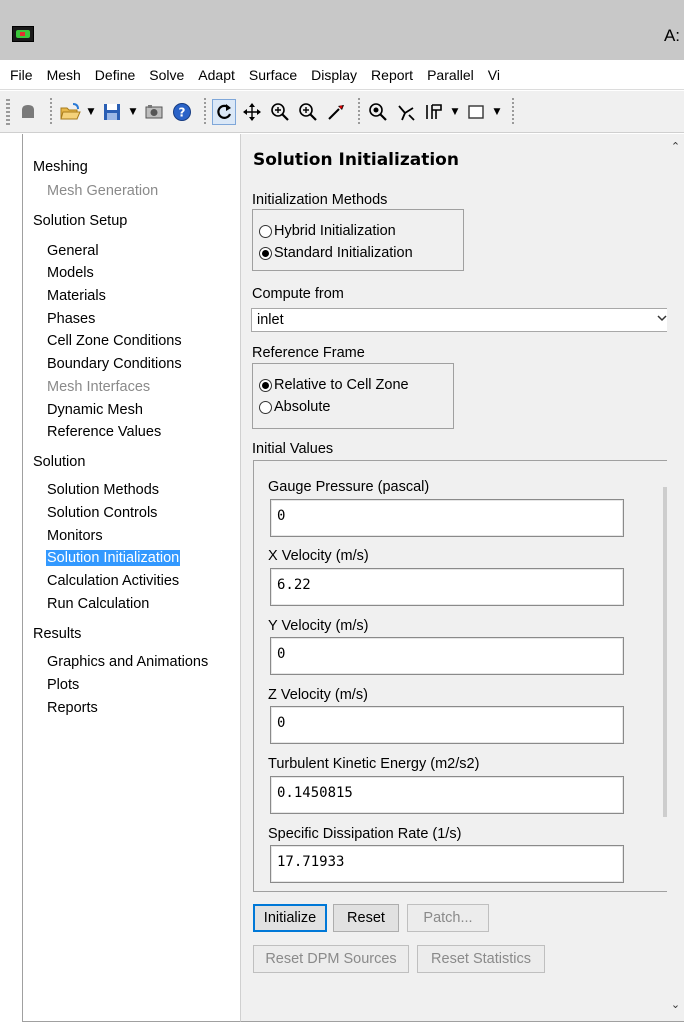 The width and height of the screenshot is (684, 1026). Describe the element at coordinates (216, 75) in the screenshot. I see `menu-adapt: Adapt` at that location.